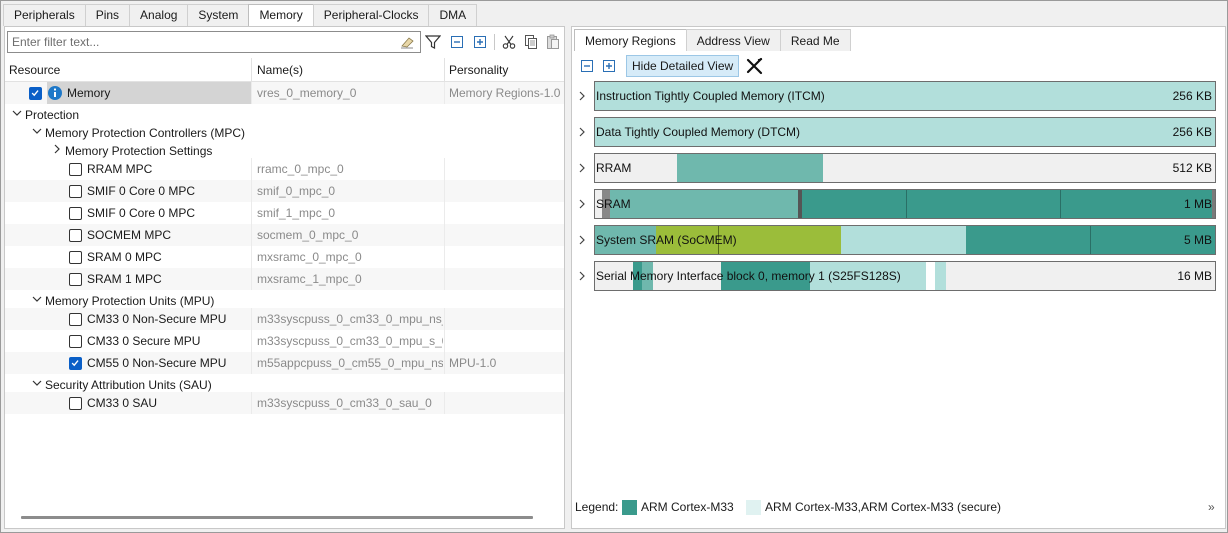  I want to click on memory-region-row: RRAM 512 KB, so click(897, 168).